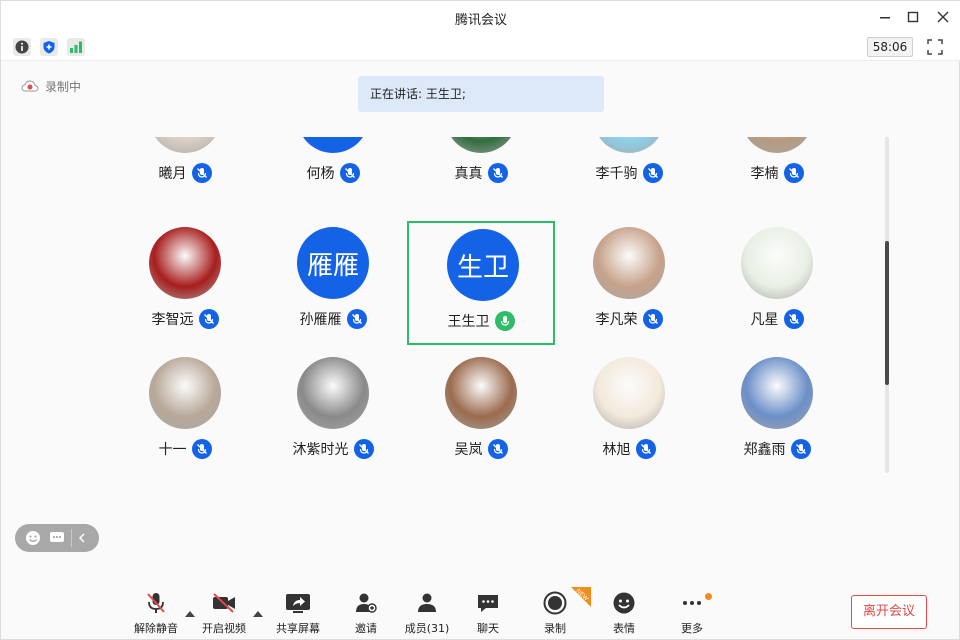  Describe the element at coordinates (764, 450) in the screenshot. I see `participant-name: 郑鑫雨` at that location.